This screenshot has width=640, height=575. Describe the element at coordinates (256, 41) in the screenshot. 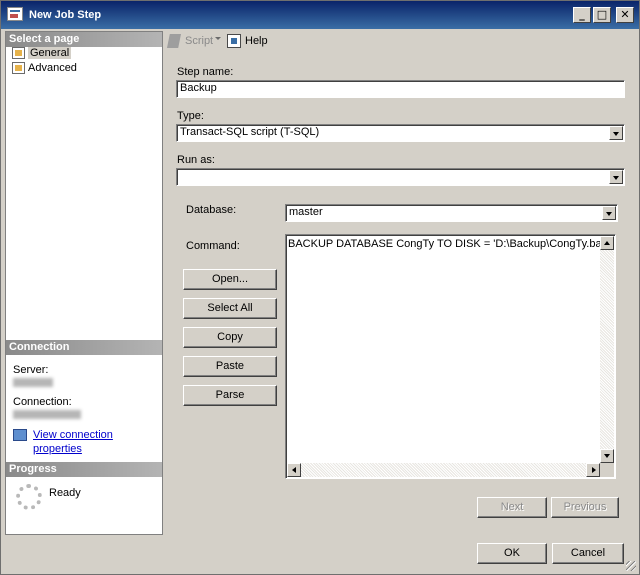

I see `help-label: Help` at that location.